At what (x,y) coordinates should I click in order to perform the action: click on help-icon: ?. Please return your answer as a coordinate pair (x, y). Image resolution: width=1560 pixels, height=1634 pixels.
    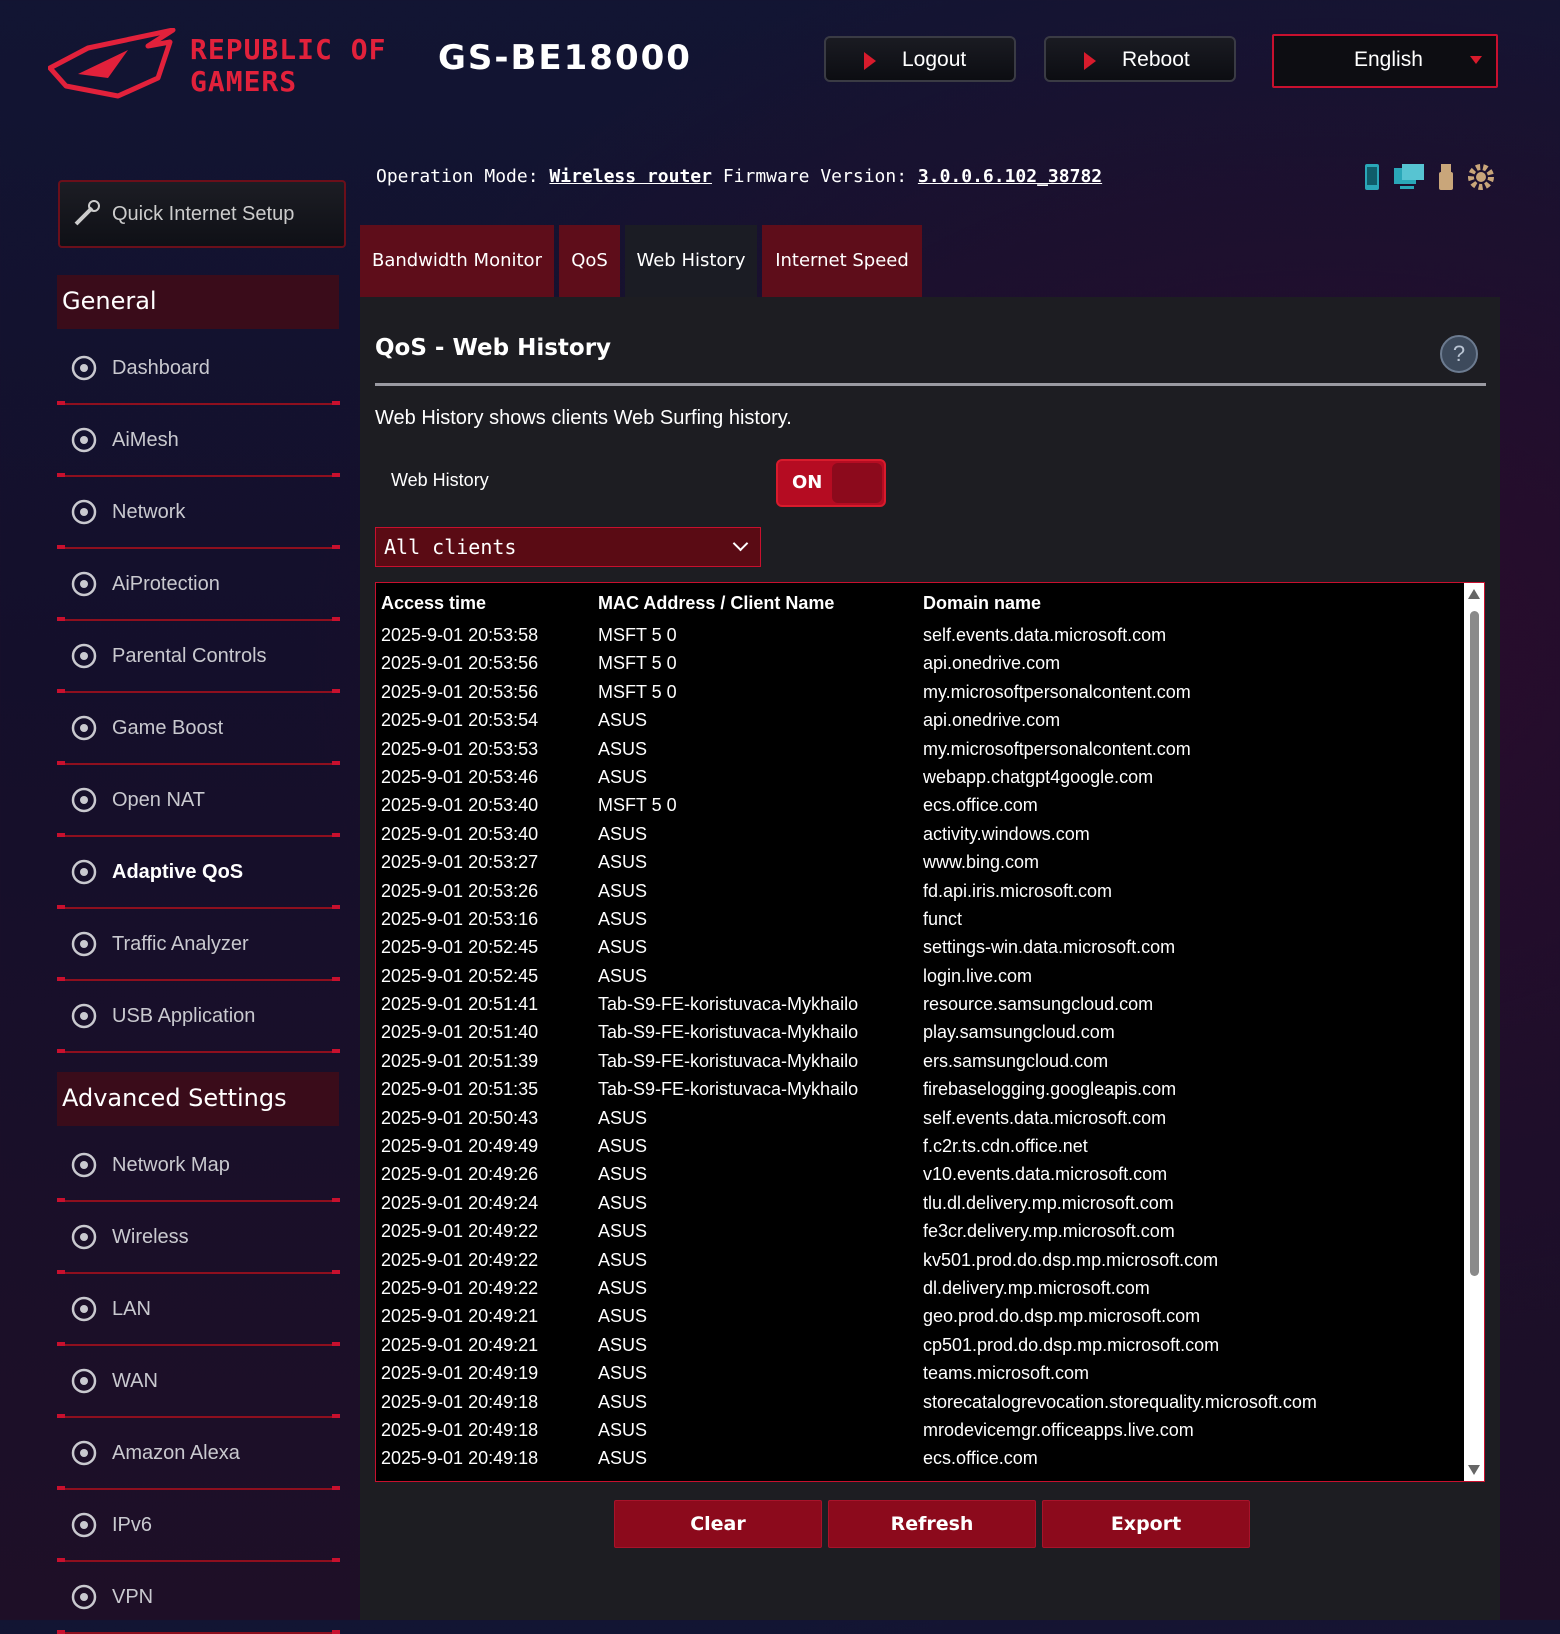
    Looking at the image, I should click on (1459, 354).